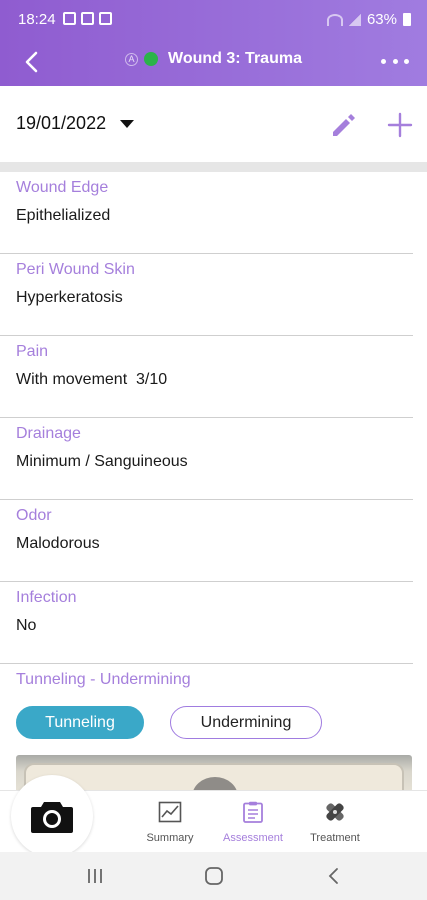  I want to click on nav-label: Assessment, so click(253, 838).